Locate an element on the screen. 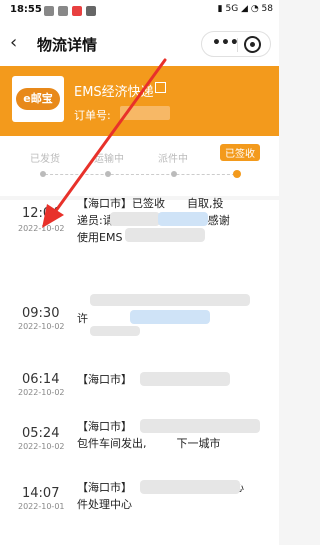 The image size is (320, 545). event-line: 自取,投 is located at coordinates (205, 203).